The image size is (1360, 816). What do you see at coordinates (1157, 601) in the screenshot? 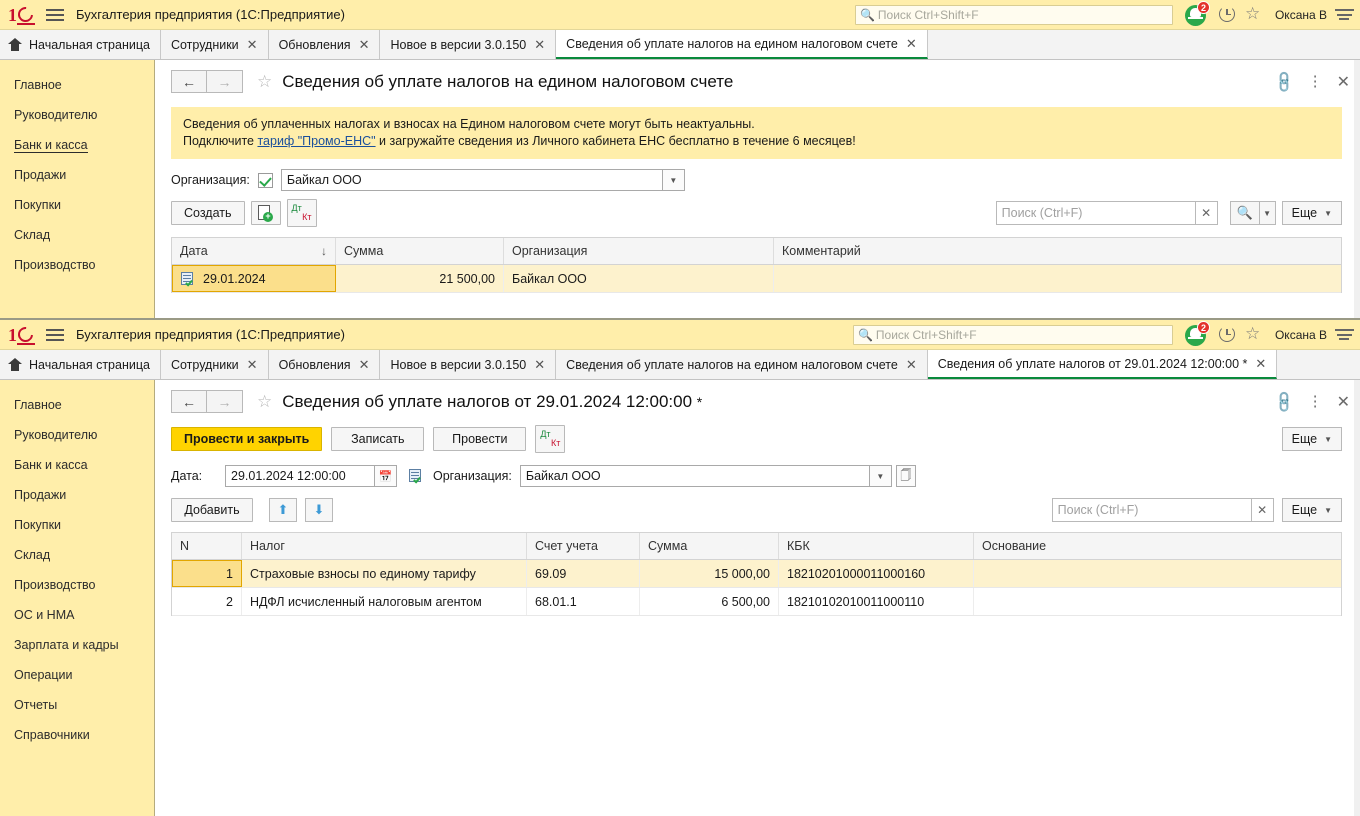
I see `cell-basis` at bounding box center [1157, 601].